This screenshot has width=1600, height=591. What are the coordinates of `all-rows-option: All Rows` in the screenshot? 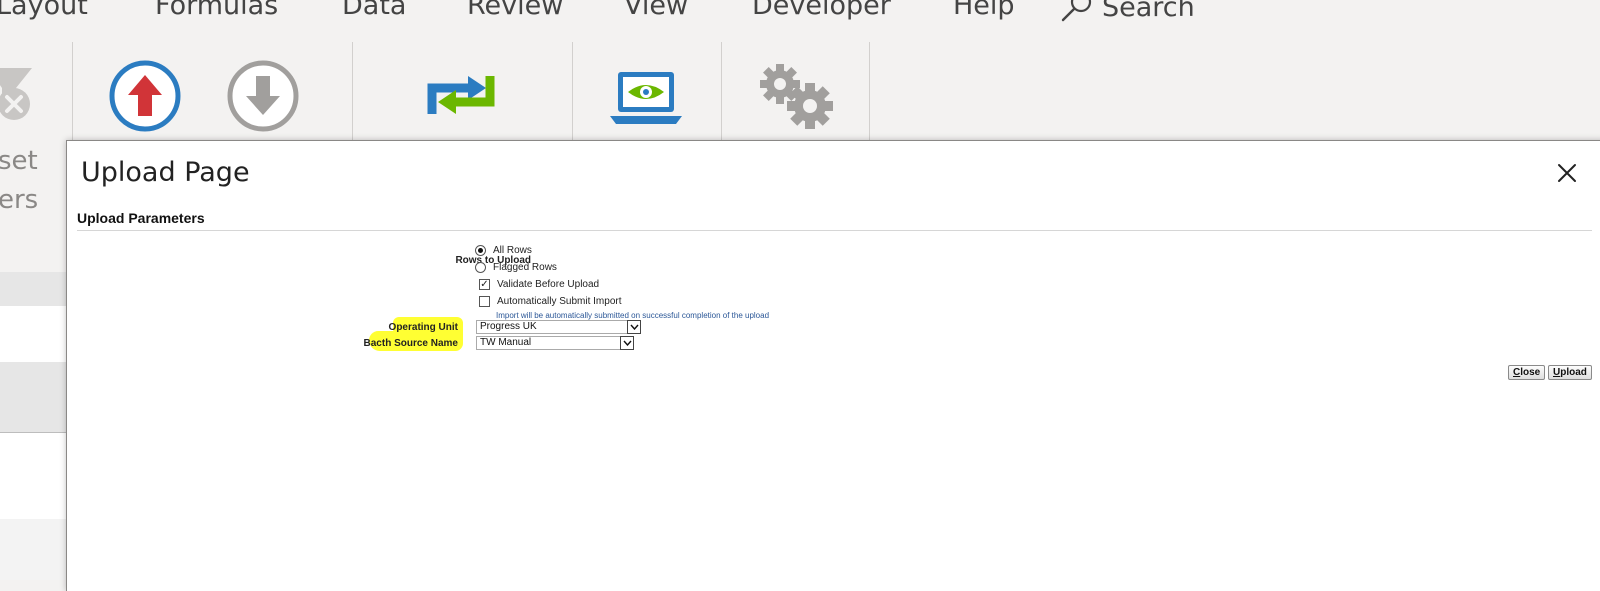 It's located at (503, 250).